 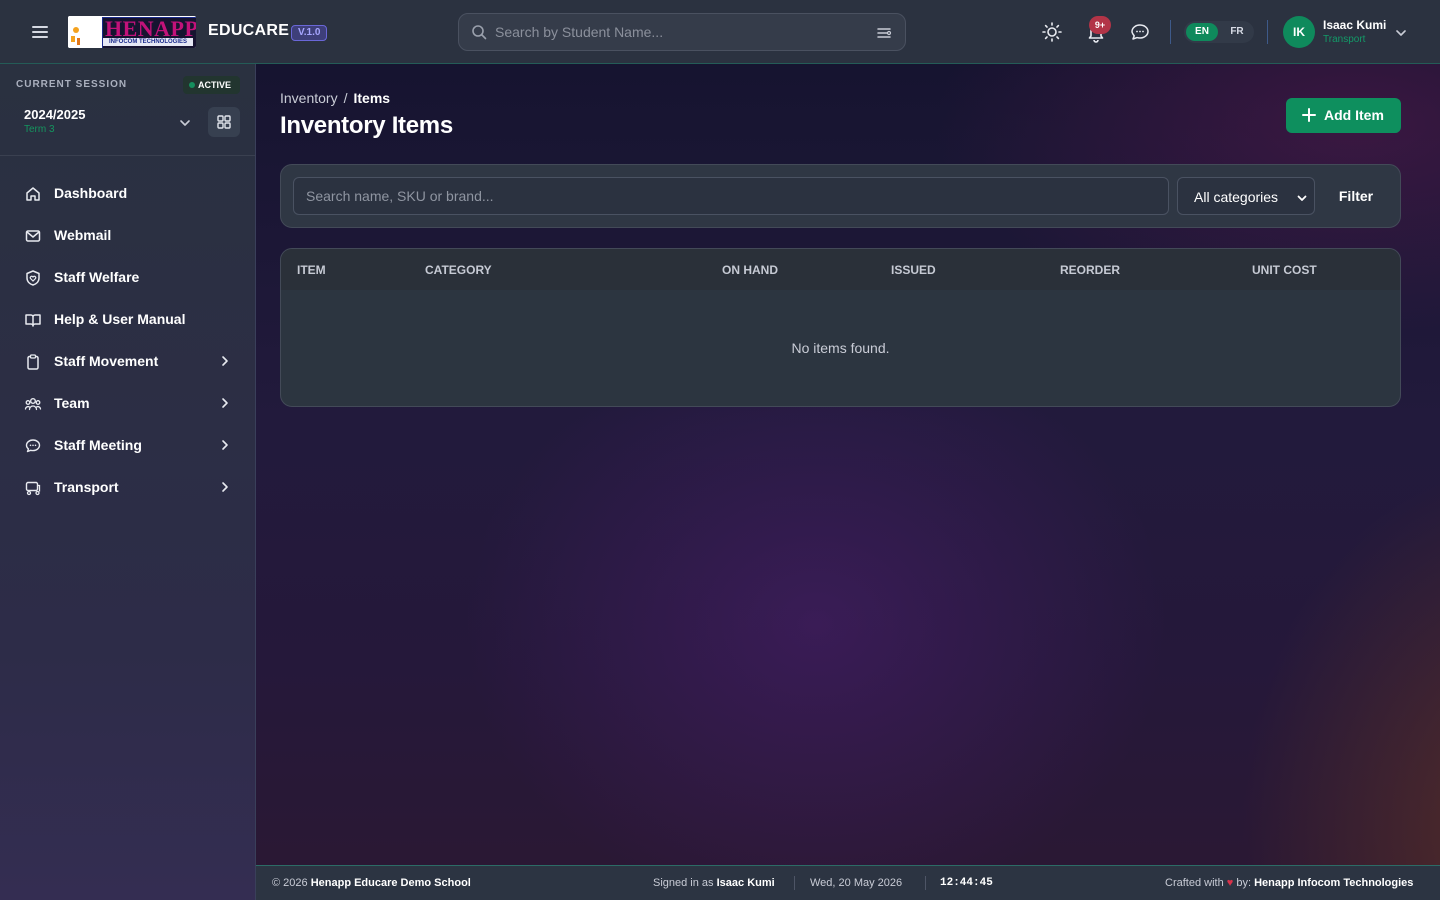 I want to click on mail-icon, so click(x=33, y=236).